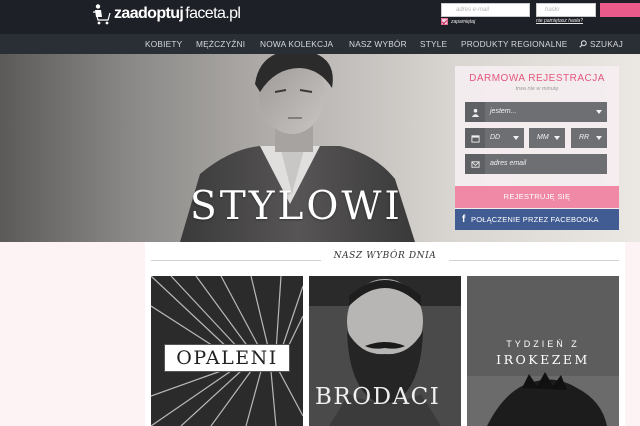 The image size is (640, 426). Describe the element at coordinates (463, 21) in the screenshot. I see `remember-label: zapamiętaj` at that location.